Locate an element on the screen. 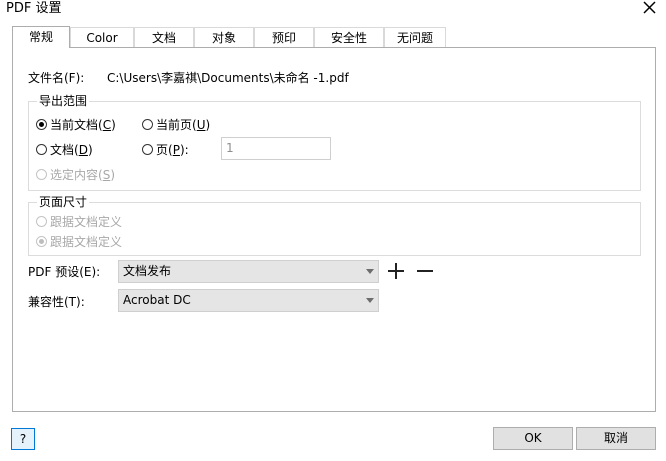 This screenshot has height=461, width=666. plus-icon is located at coordinates (396, 271).